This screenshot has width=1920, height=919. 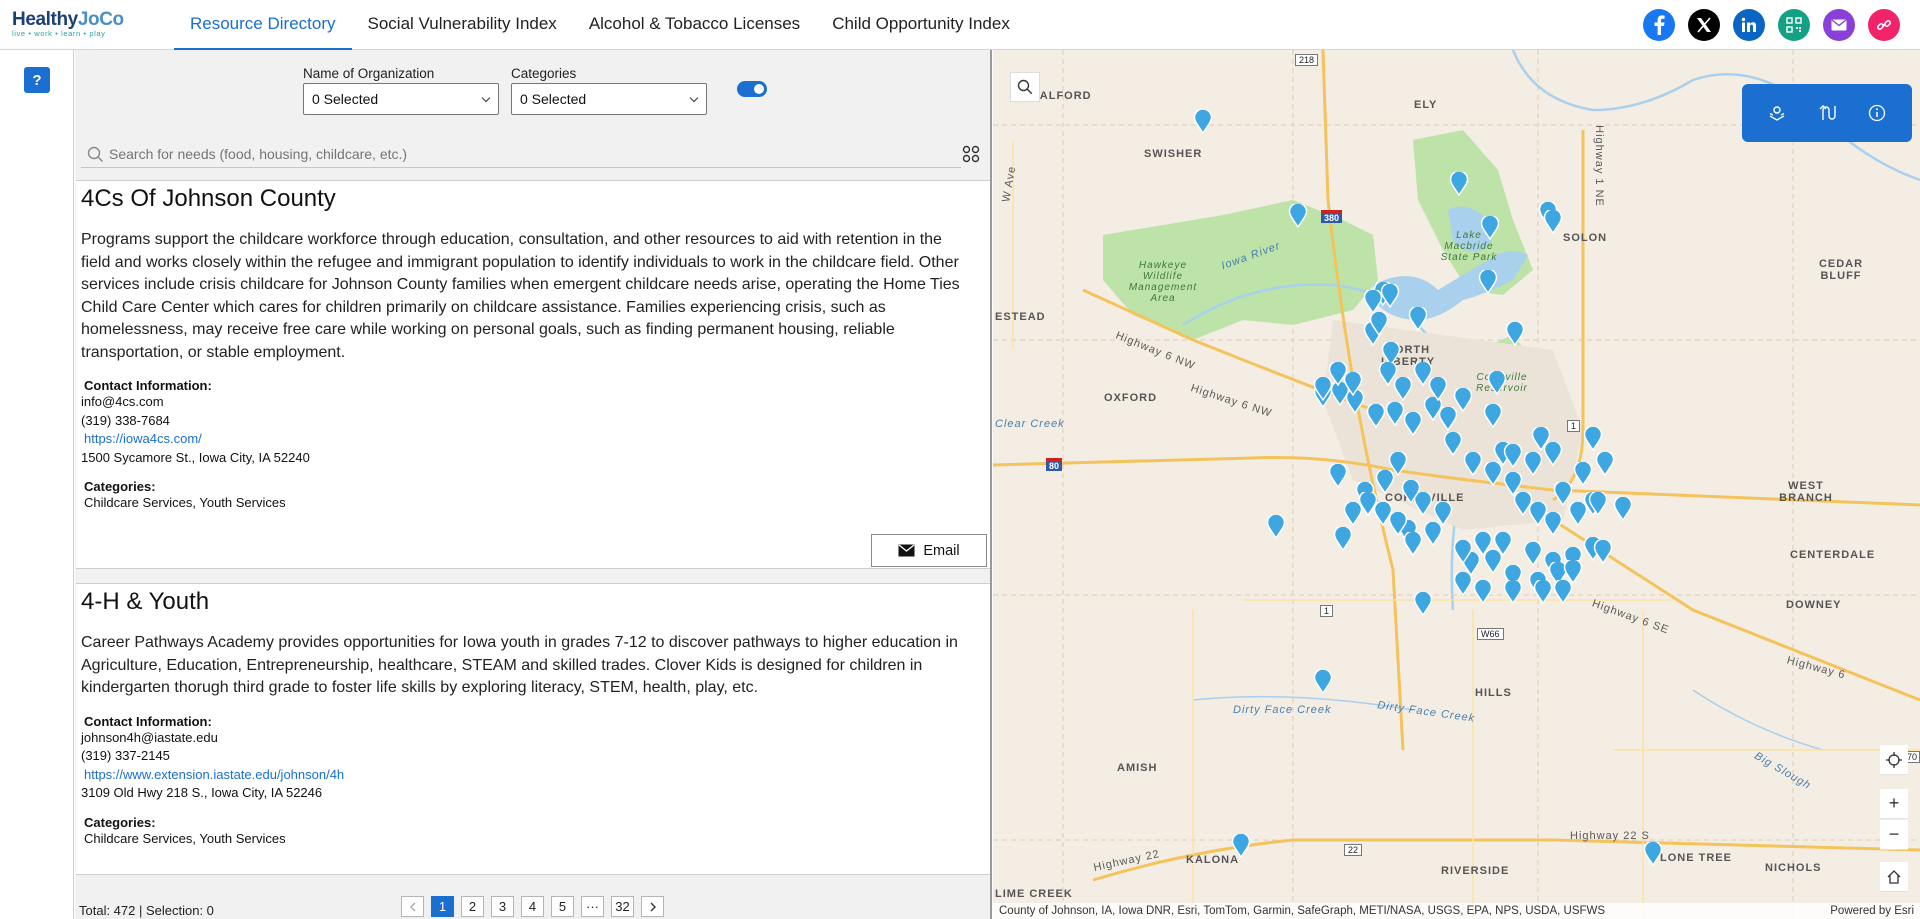 I want to click on page-ellipsis: ···, so click(x=592, y=906).